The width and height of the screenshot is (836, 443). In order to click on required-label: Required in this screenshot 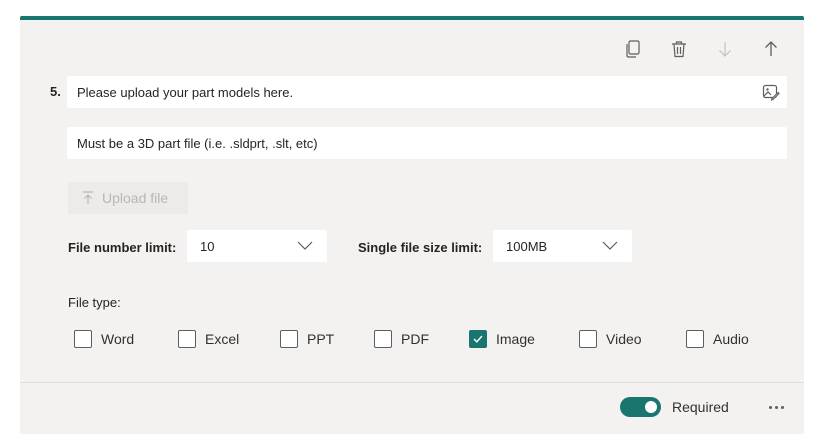, I will do `click(700, 407)`.